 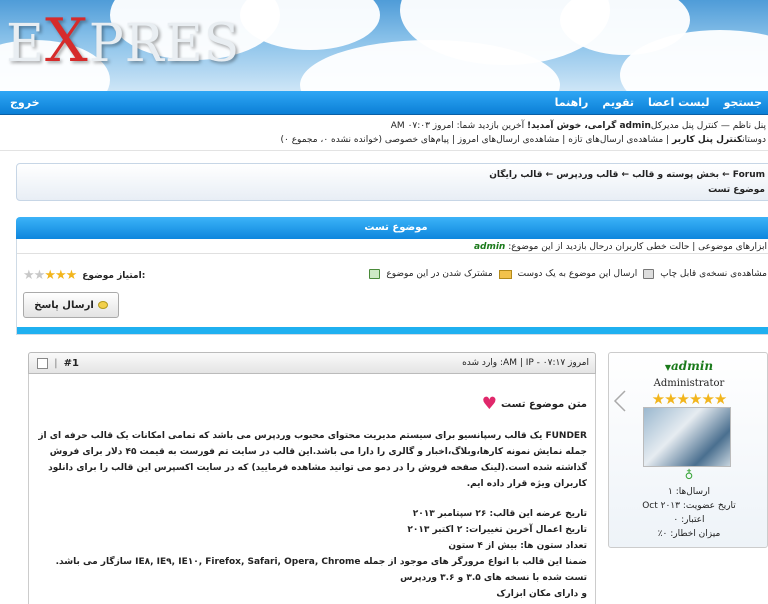 I want to click on last-visit: آخرین بازدید شما: امروز ۰۷:۰۳ AM, so click(x=458, y=126).